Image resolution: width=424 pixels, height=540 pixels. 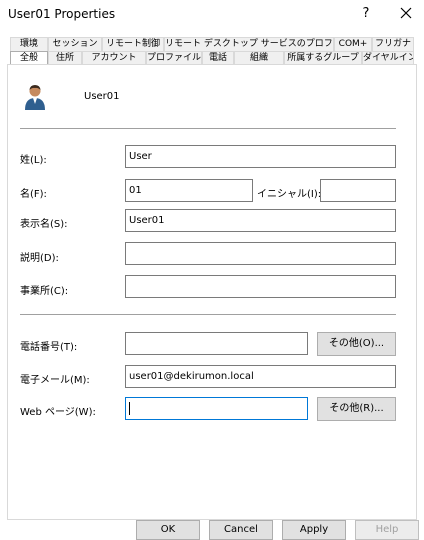 What do you see at coordinates (241, 530) in the screenshot?
I see `cancel-button: Cancel` at bounding box center [241, 530].